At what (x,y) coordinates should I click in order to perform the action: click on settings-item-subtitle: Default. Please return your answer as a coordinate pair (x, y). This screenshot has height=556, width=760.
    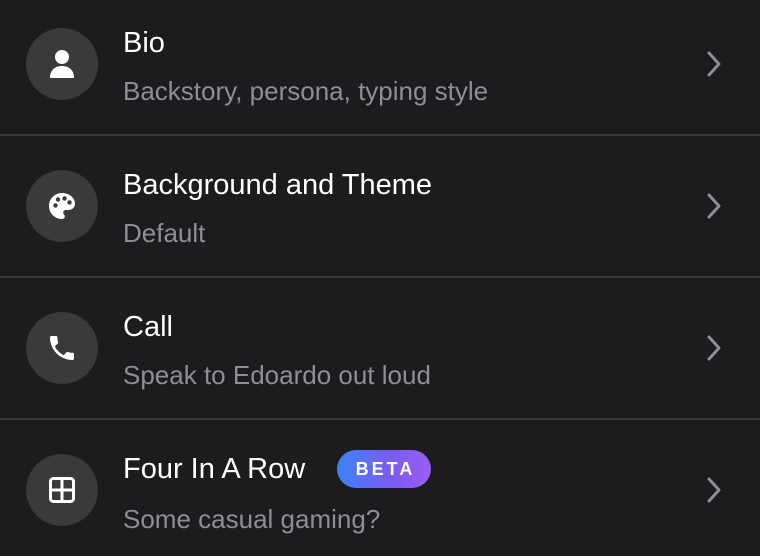
    Looking at the image, I should click on (164, 233).